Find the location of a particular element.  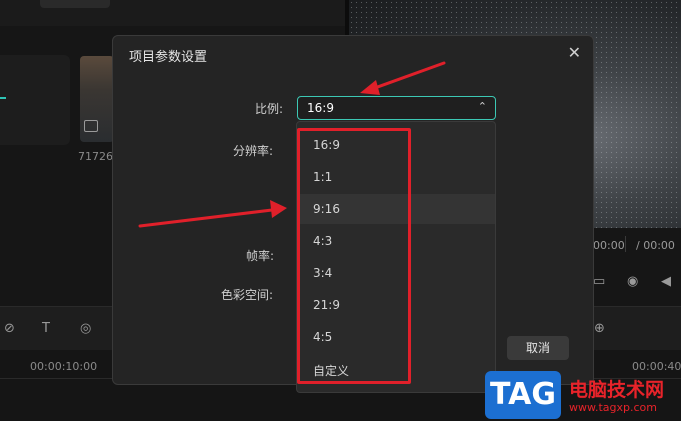

arrowhead-ratio is located at coordinates (370, 87).